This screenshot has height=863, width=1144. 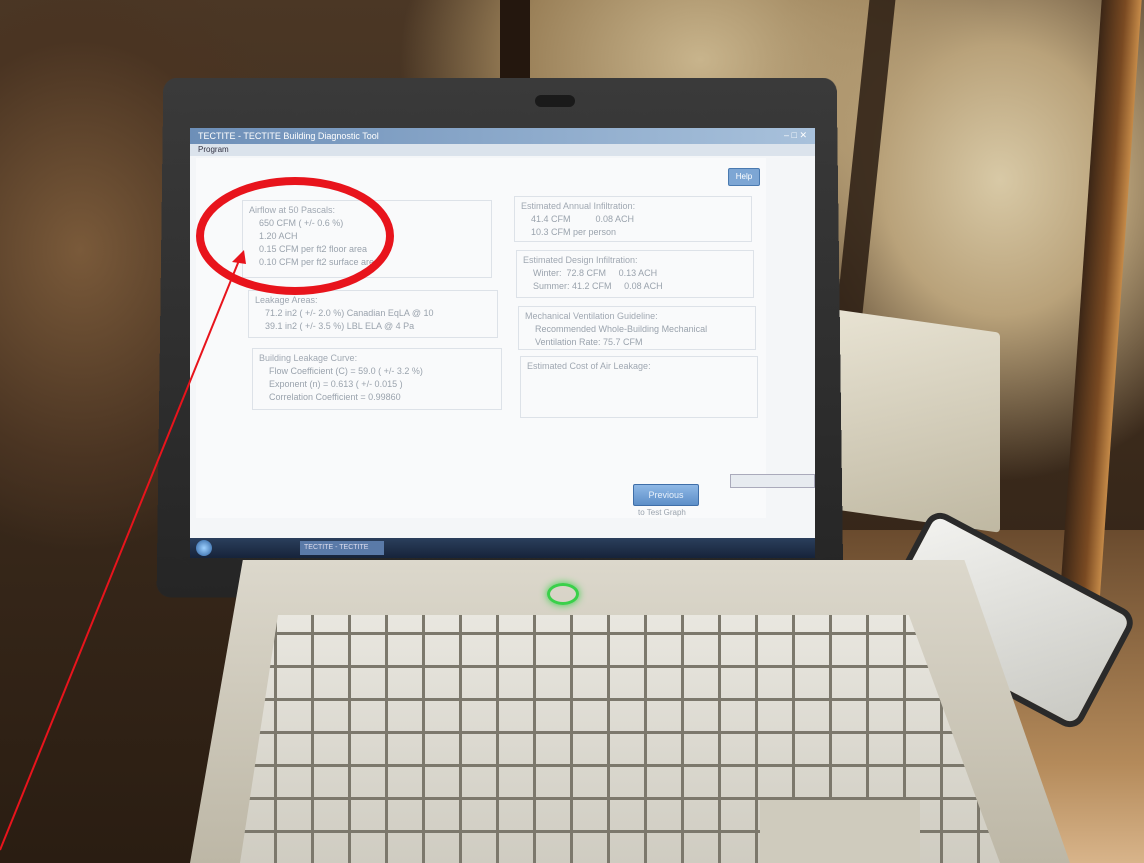 What do you see at coordinates (772, 481) in the screenshot?
I see `tray-notification` at bounding box center [772, 481].